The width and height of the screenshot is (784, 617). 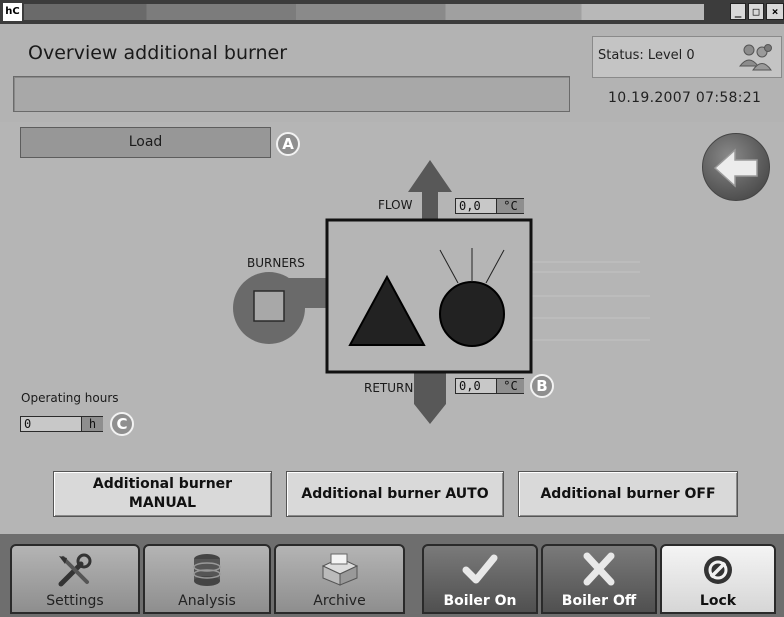 What do you see at coordinates (480, 569) in the screenshot?
I see `checkmark-icon` at bounding box center [480, 569].